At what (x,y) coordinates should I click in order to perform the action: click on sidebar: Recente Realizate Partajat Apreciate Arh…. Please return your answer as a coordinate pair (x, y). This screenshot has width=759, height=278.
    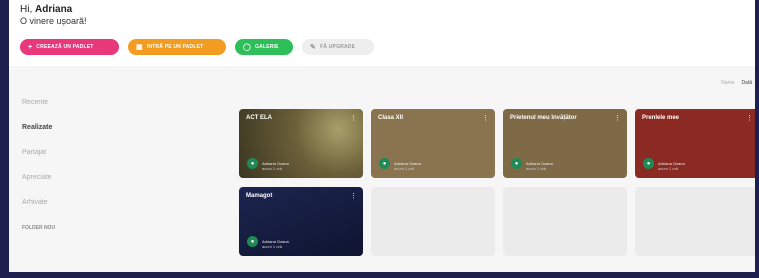
    Looking at the image, I should click on (38, 173).